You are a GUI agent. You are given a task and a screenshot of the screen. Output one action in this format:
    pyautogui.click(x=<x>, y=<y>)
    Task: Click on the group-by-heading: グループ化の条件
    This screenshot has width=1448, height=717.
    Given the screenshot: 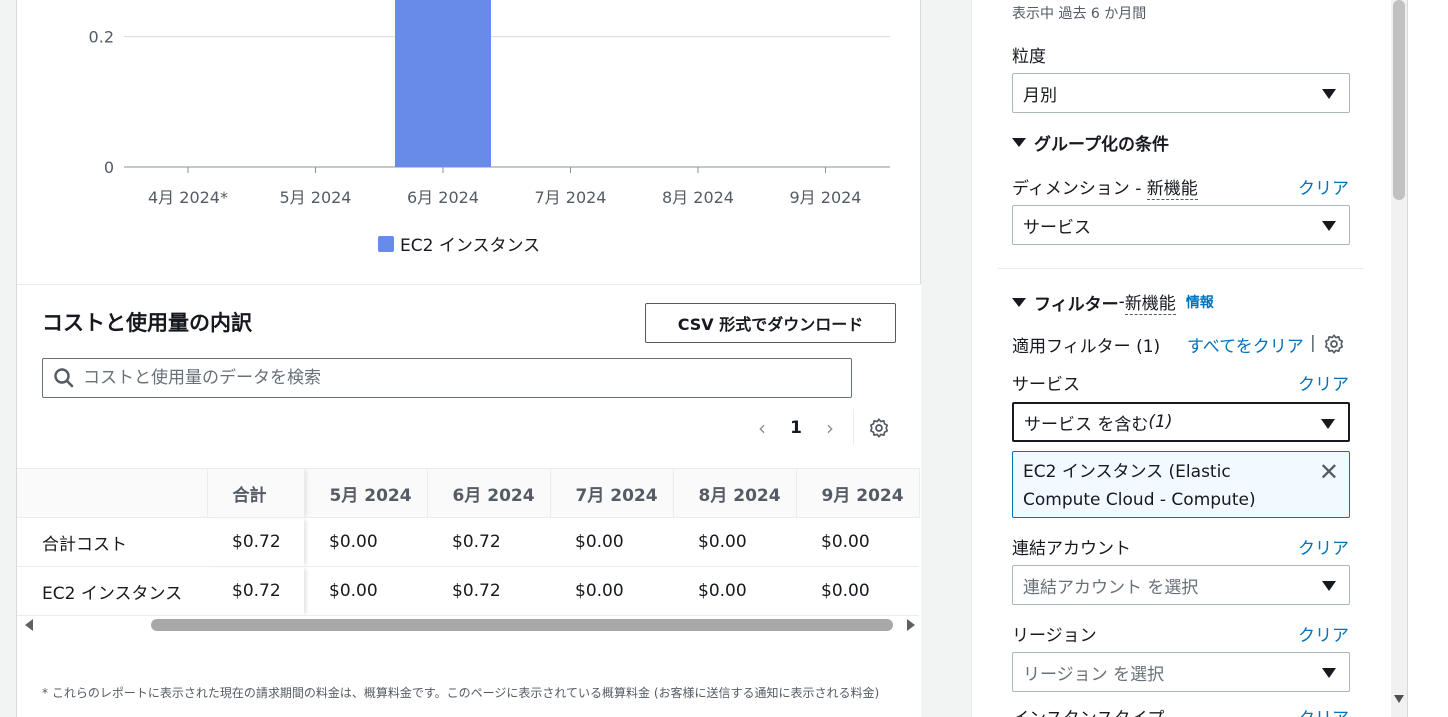 What is the action you would take?
    pyautogui.click(x=1101, y=145)
    